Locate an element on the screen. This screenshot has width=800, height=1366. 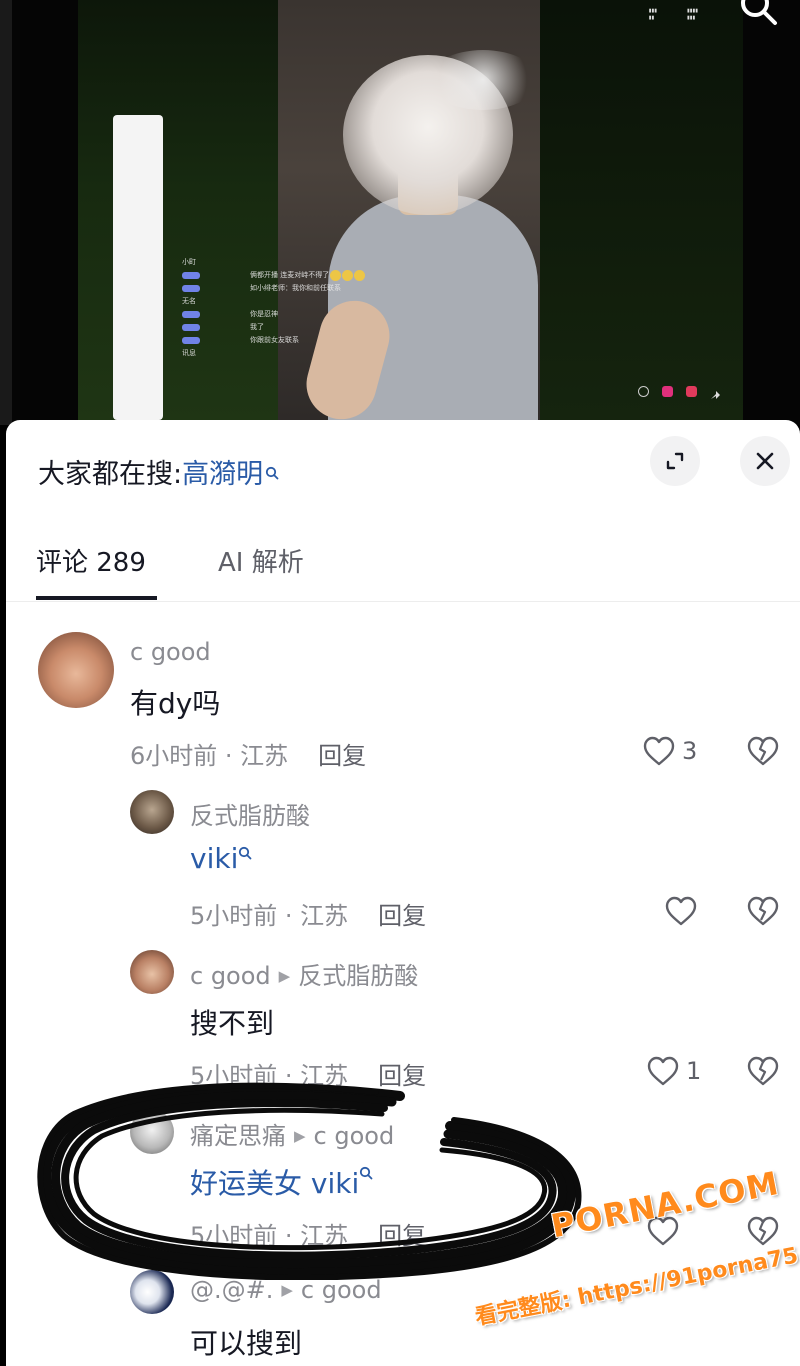
like-button: 1 is located at coordinates (673, 1071).